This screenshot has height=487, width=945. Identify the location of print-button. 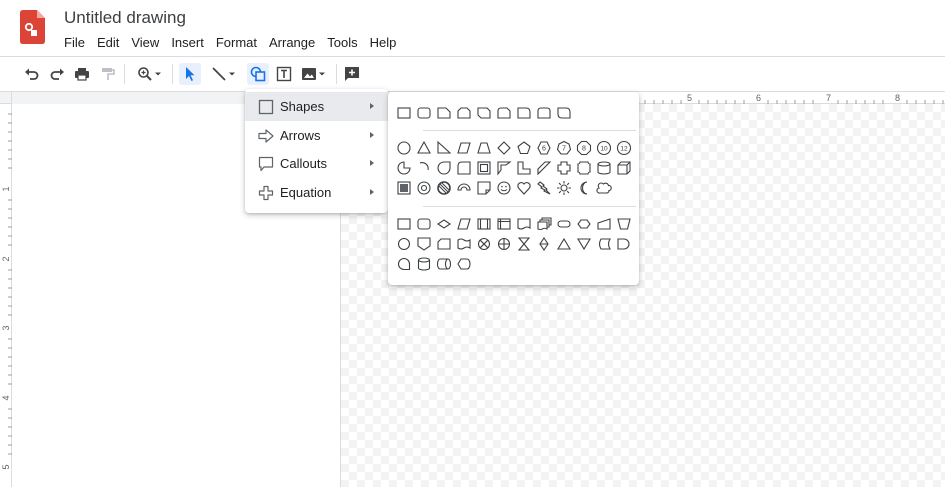
(82, 74).